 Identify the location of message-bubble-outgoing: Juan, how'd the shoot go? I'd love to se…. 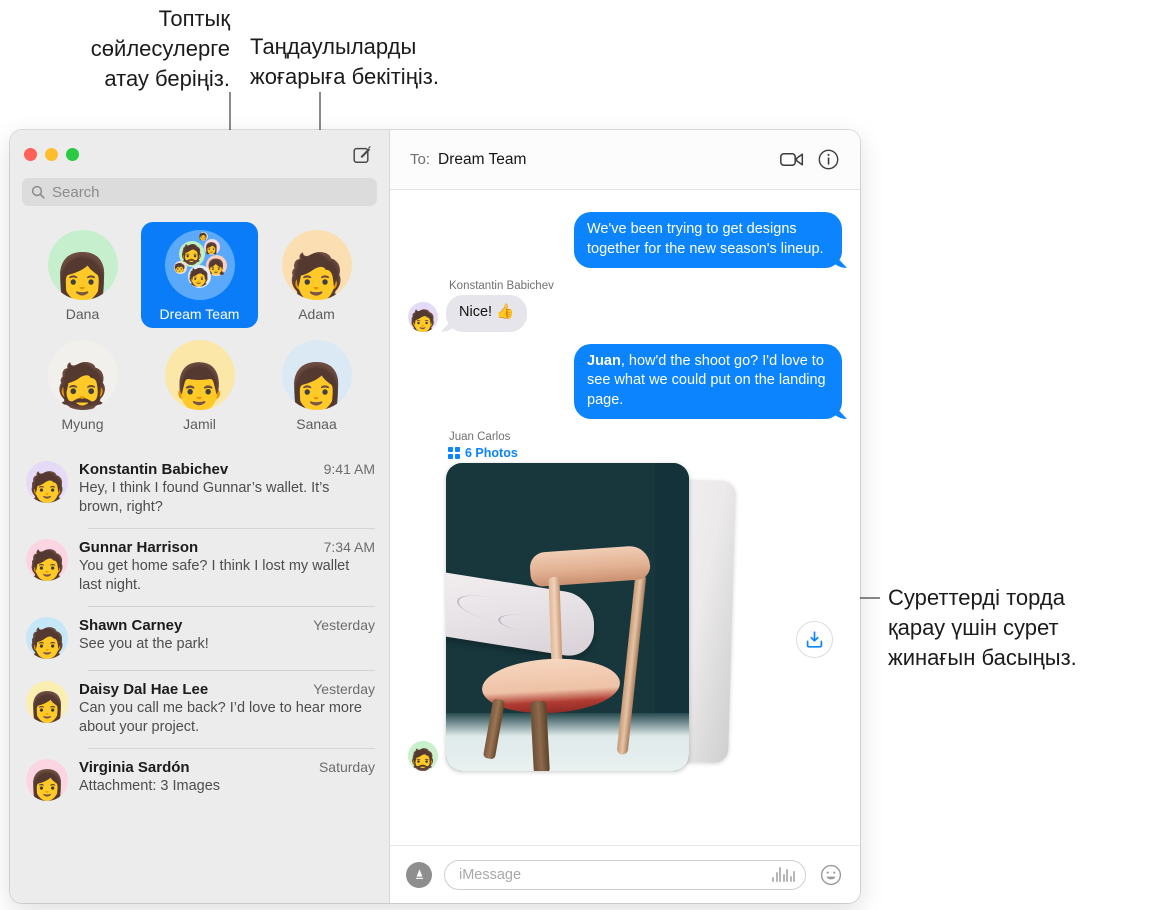
(708, 381).